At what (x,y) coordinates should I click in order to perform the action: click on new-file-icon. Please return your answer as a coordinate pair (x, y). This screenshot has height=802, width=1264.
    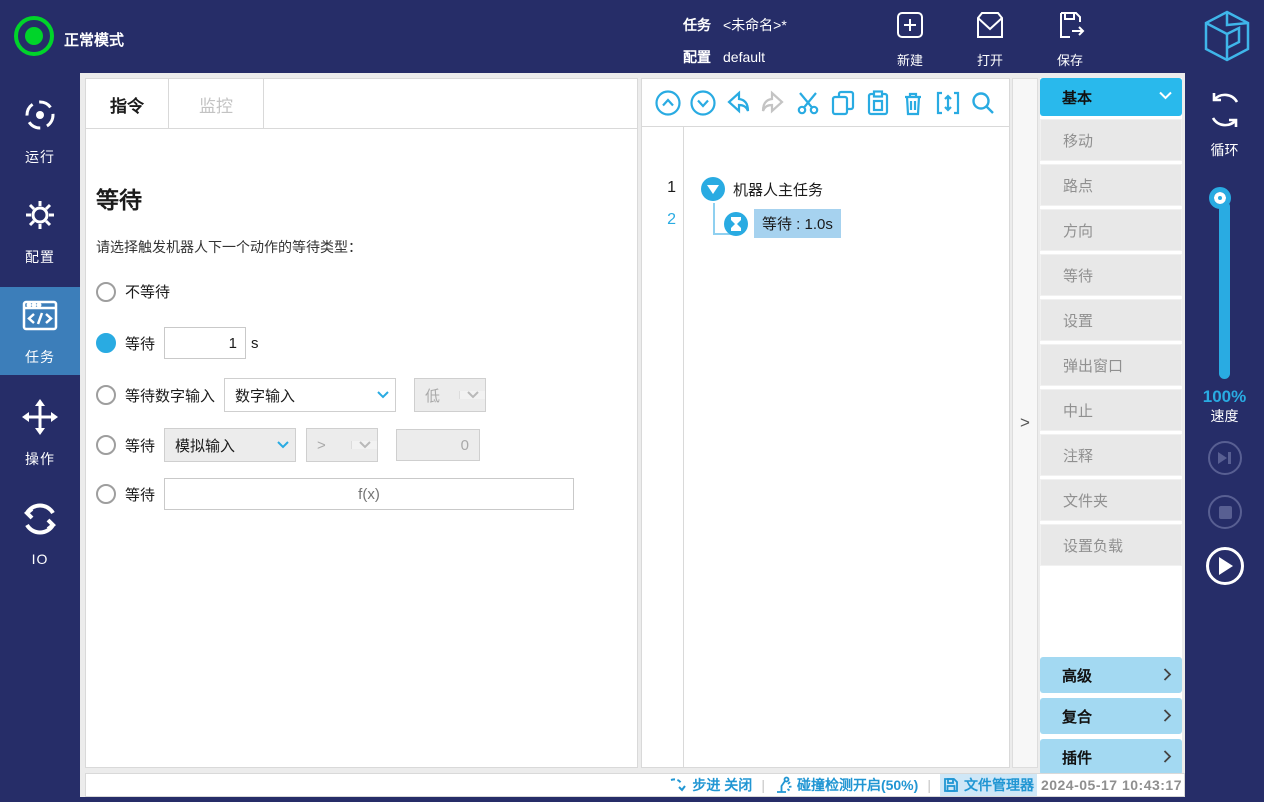
    Looking at the image, I should click on (910, 27).